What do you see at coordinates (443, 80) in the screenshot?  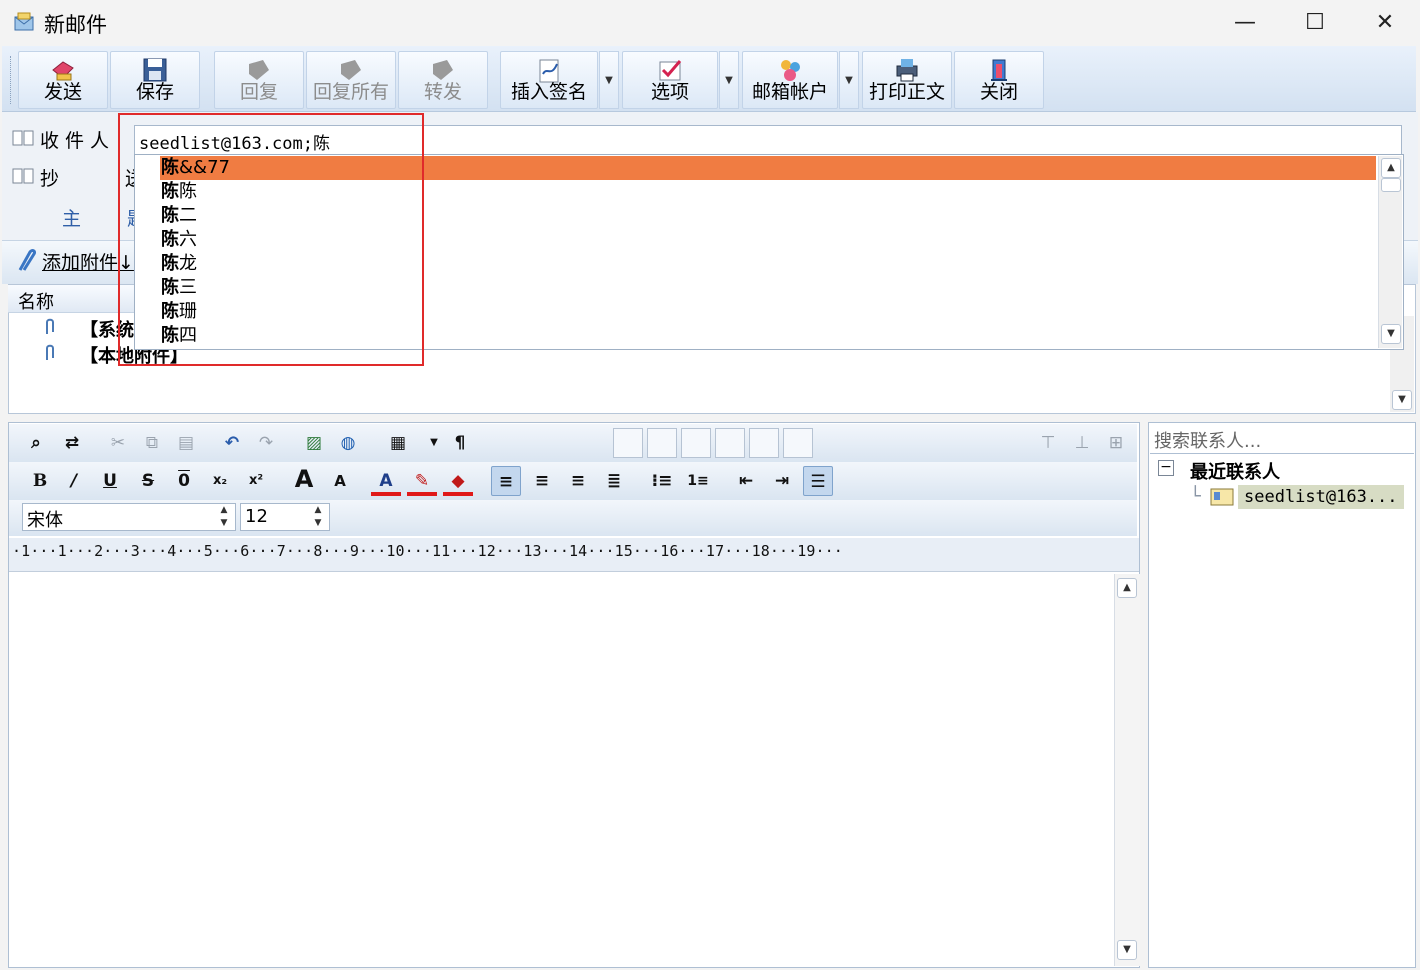 I see `forward-button: 转发` at bounding box center [443, 80].